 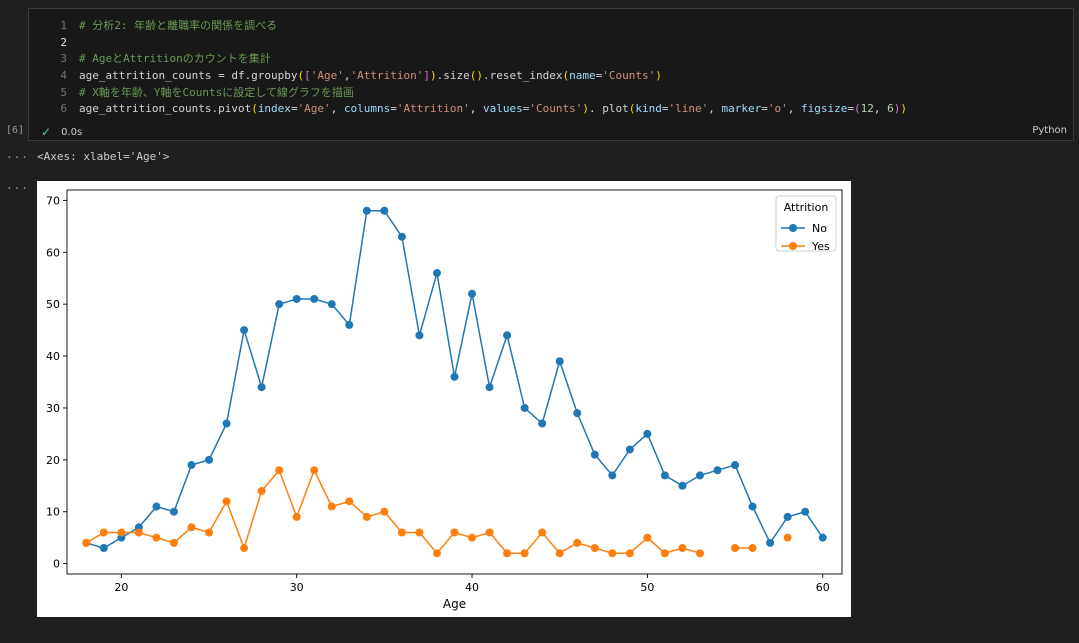 What do you see at coordinates (63, 42) in the screenshot?
I see `line-number: 2` at bounding box center [63, 42].